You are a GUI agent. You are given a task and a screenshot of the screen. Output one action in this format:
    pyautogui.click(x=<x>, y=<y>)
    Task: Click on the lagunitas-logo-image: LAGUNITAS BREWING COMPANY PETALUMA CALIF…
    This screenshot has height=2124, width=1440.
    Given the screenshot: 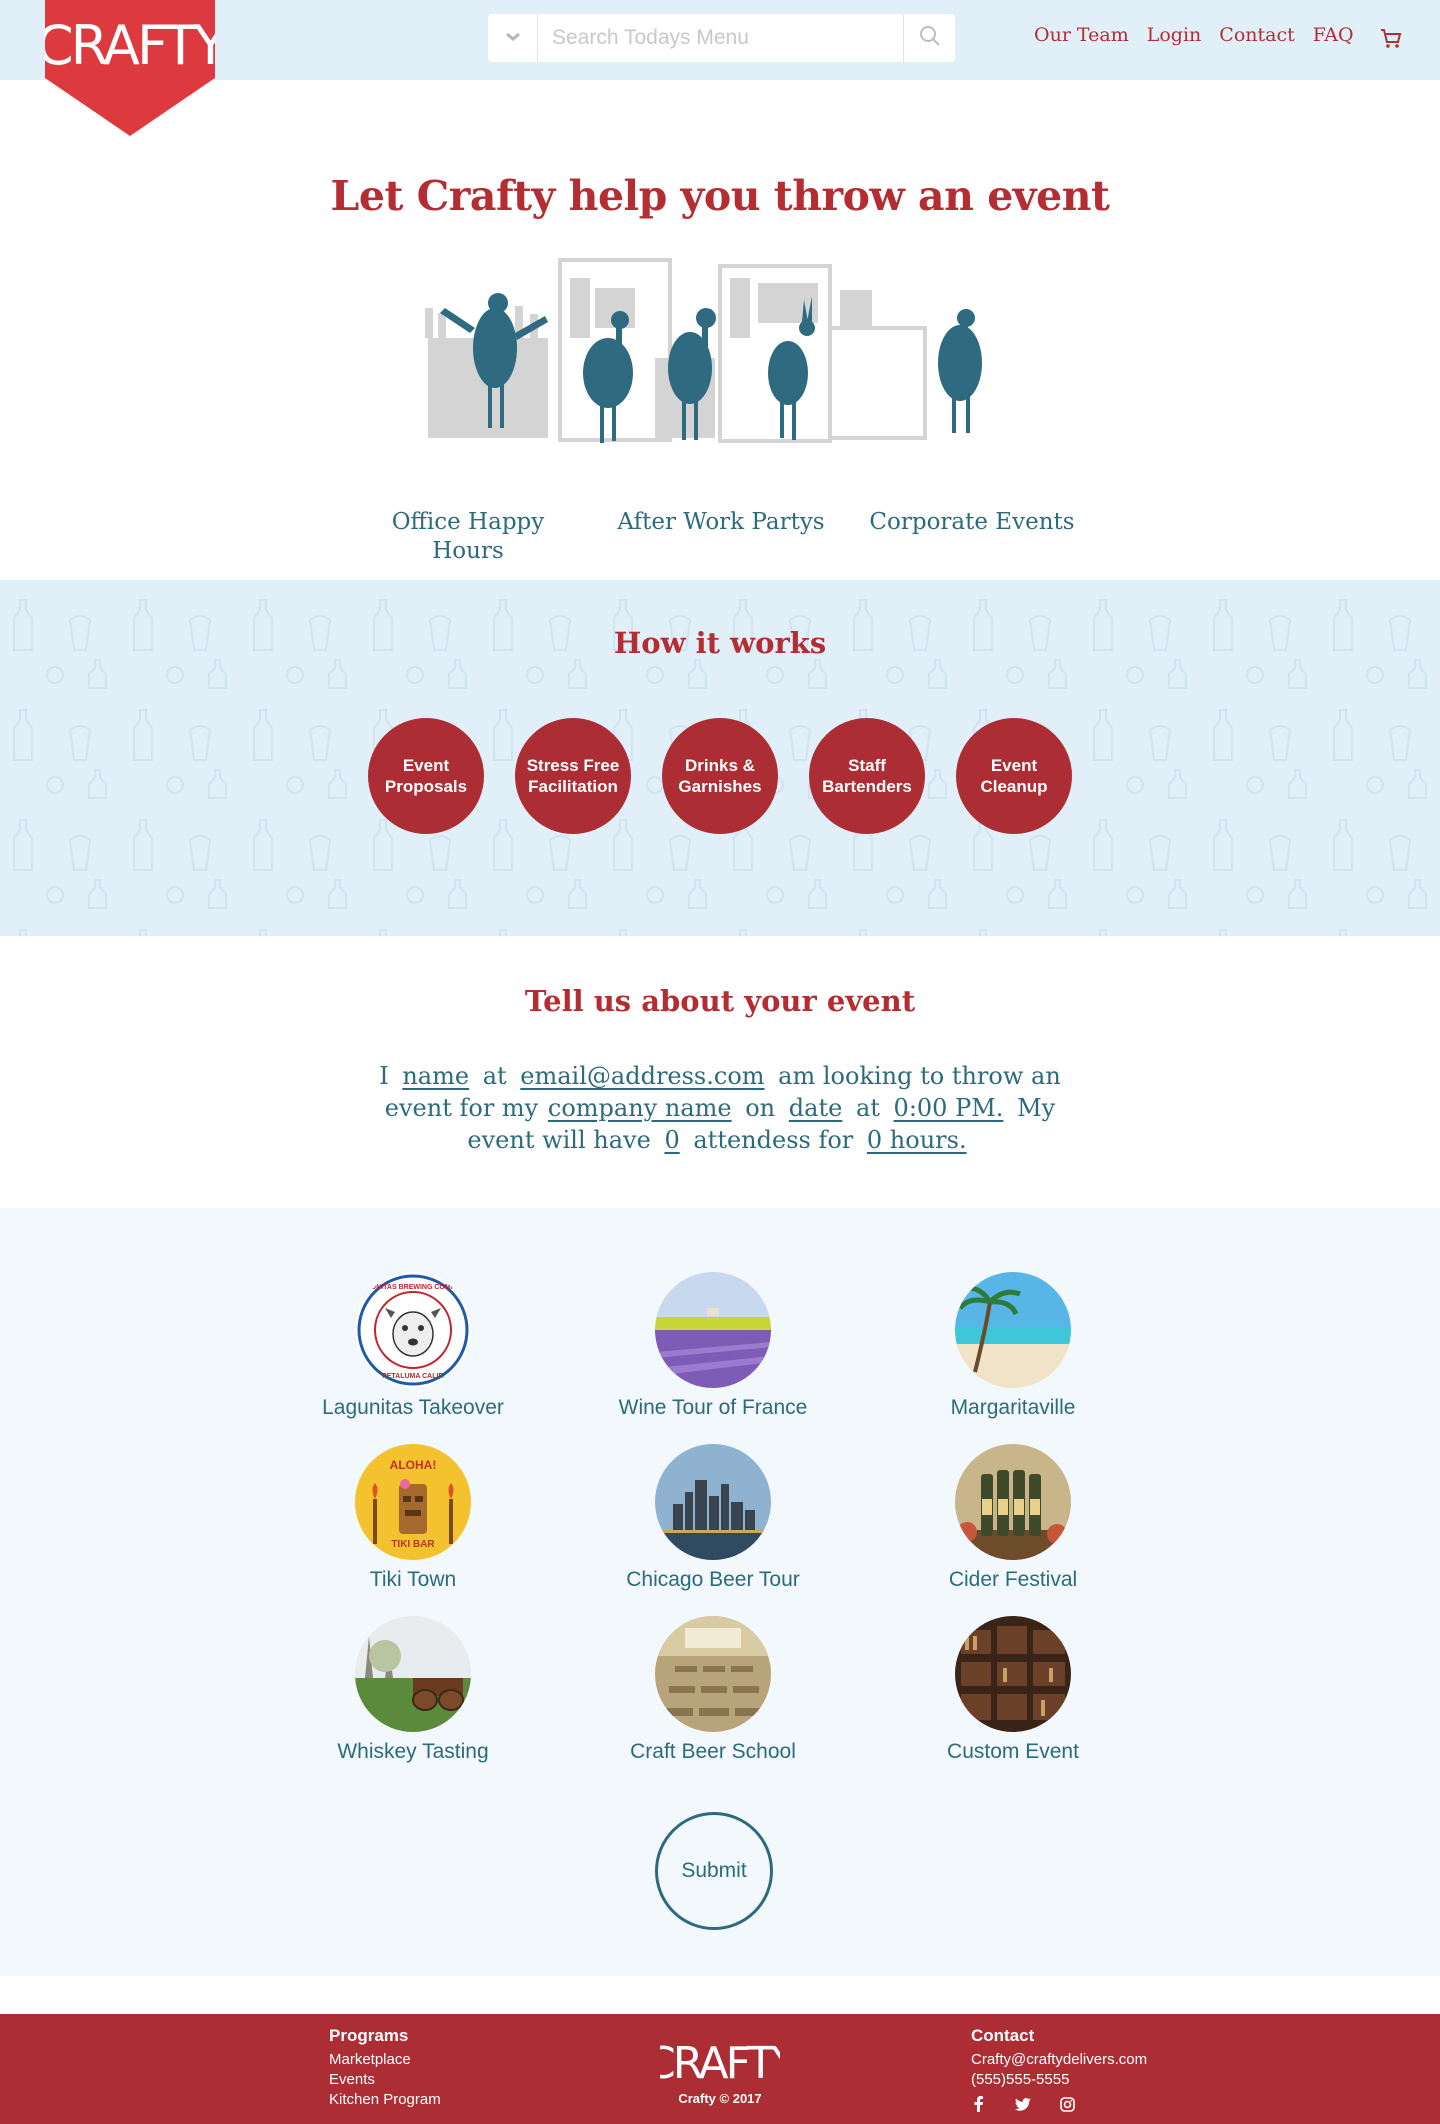 What is the action you would take?
    pyautogui.click(x=413, y=1330)
    